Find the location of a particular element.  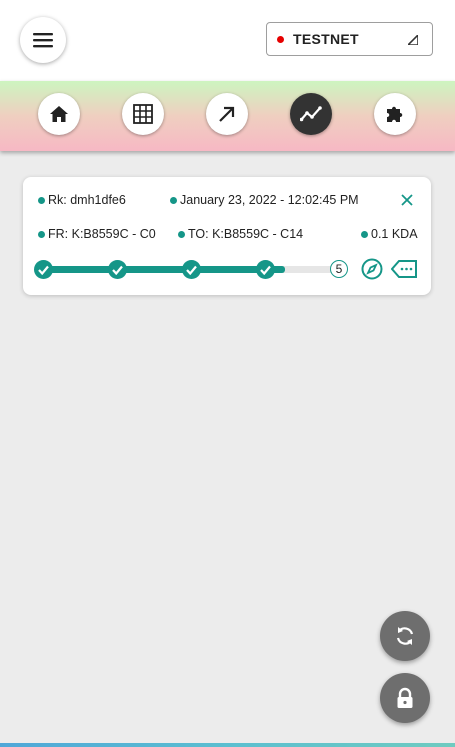

request-key: Rk: dmh1dfe6 is located at coordinates (87, 200).